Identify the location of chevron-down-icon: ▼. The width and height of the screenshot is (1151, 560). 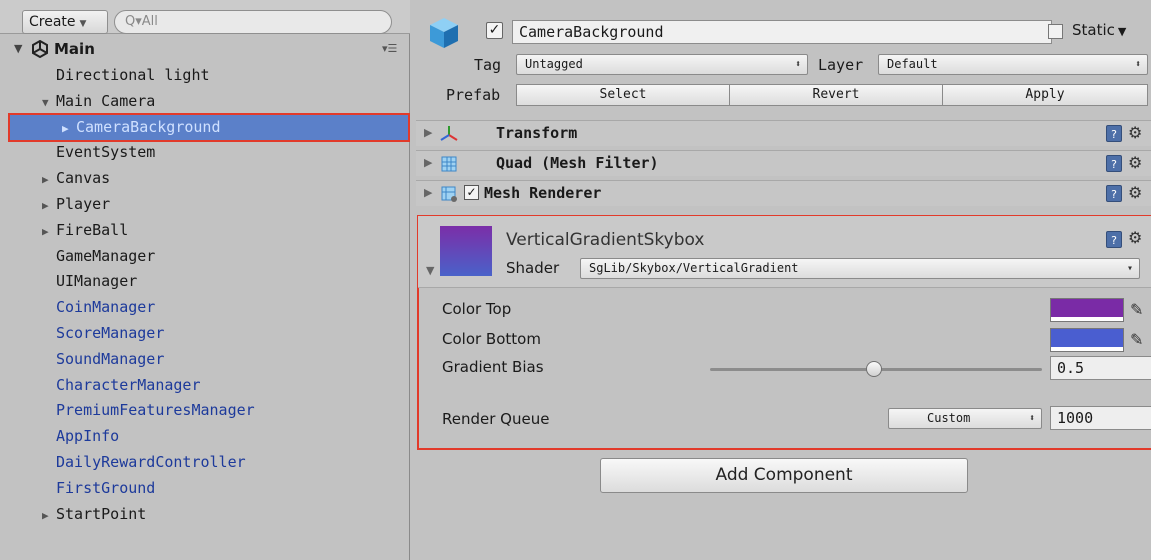
(1122, 31).